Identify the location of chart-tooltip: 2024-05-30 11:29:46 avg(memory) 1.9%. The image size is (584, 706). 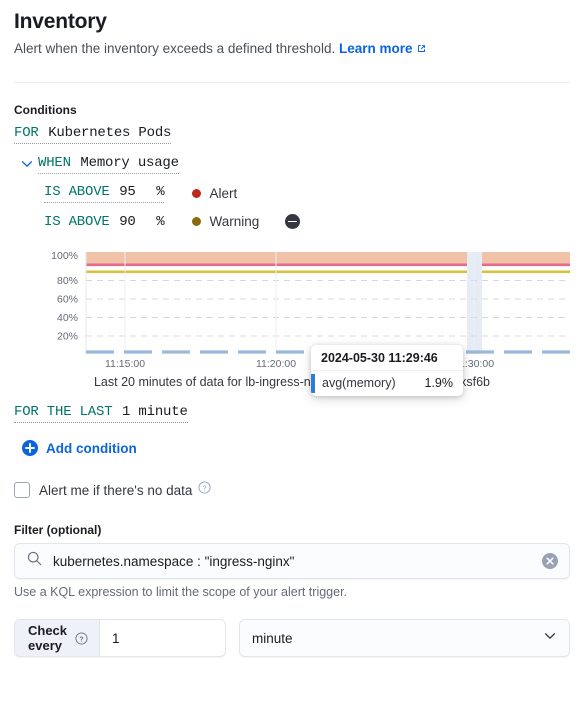
(387, 370).